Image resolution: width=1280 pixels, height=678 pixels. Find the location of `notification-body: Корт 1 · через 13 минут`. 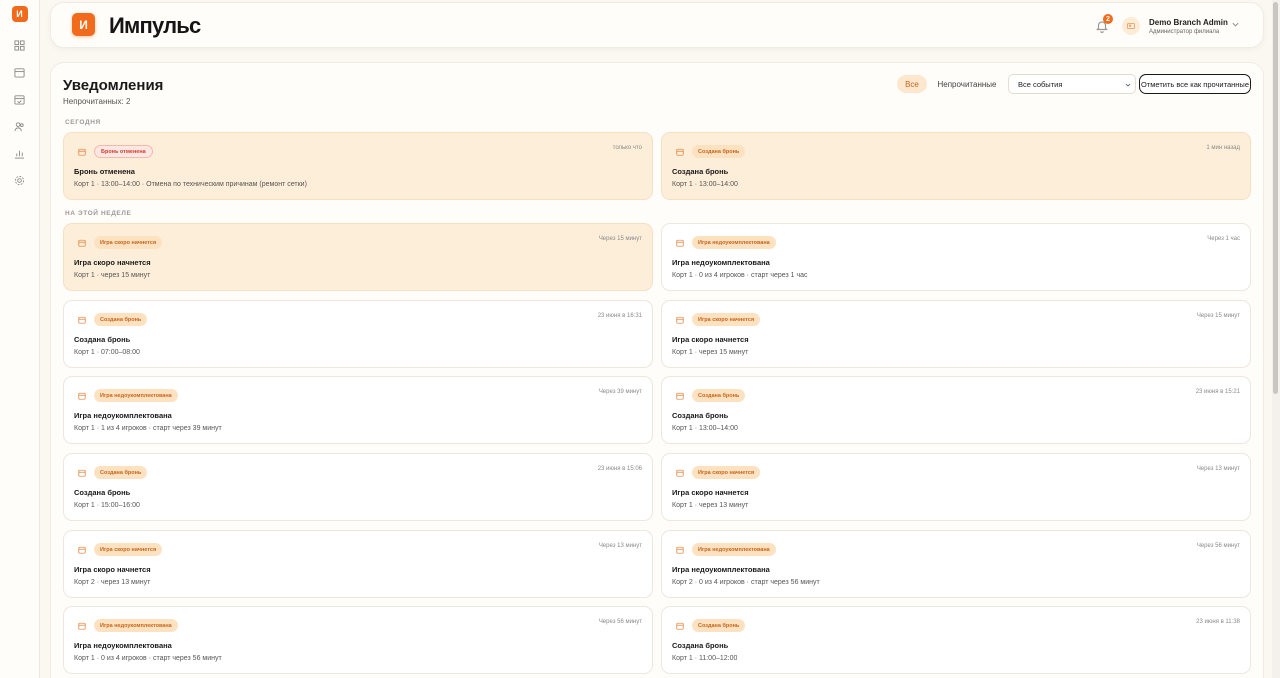

notification-body: Корт 1 · через 13 минут is located at coordinates (710, 505).